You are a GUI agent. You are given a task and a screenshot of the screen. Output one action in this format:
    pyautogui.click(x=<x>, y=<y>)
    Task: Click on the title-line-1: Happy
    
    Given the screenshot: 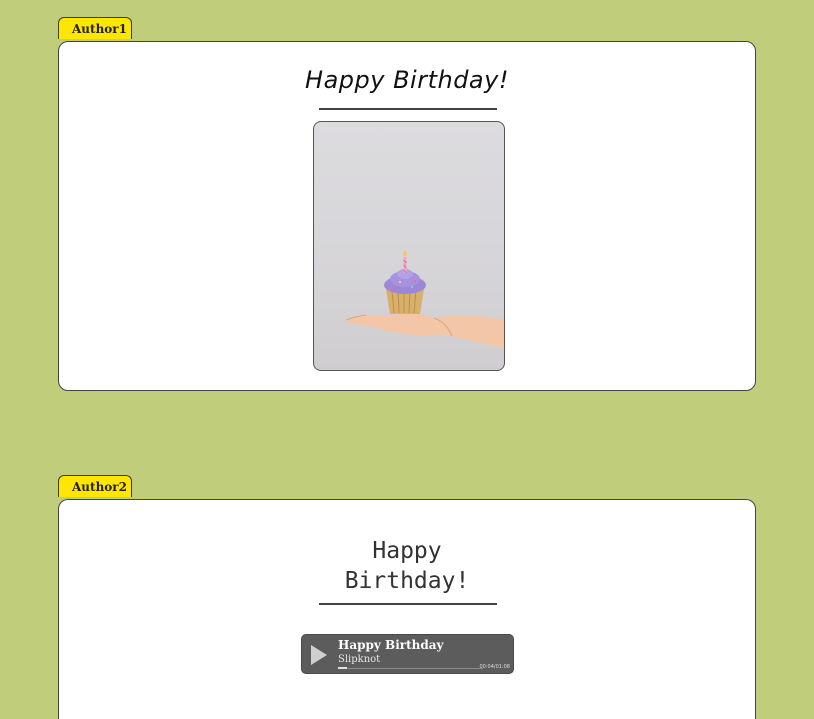 What is the action you would take?
    pyautogui.click(x=407, y=551)
    